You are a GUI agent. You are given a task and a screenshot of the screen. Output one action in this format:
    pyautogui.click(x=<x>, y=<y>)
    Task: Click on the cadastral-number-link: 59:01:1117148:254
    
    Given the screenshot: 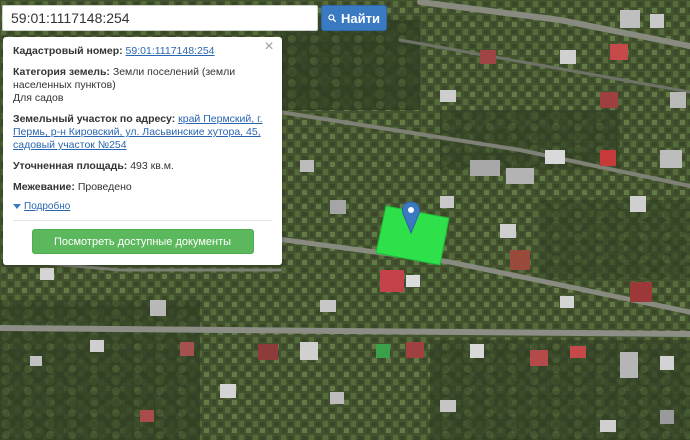 What is the action you would take?
    pyautogui.click(x=170, y=51)
    